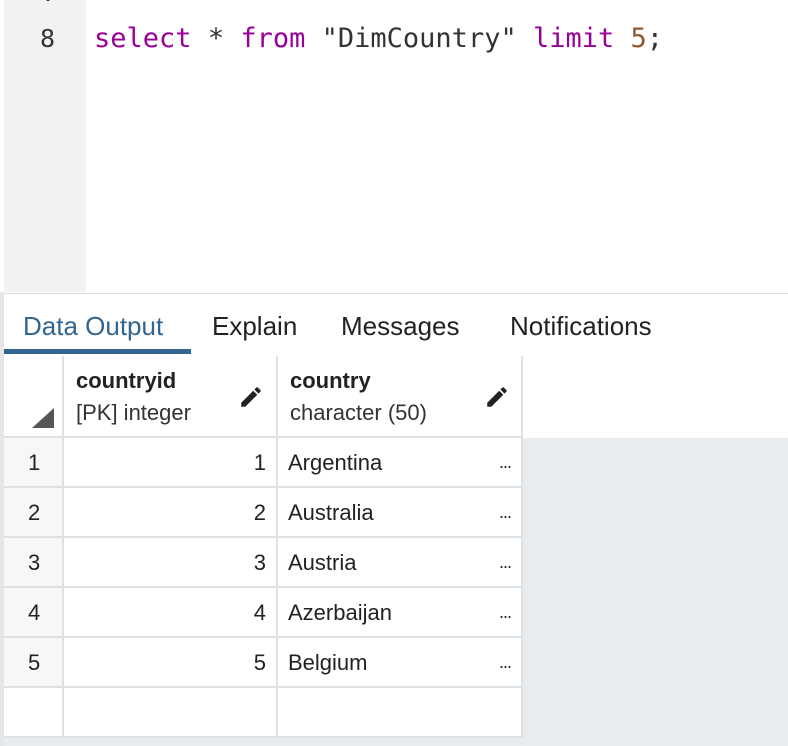 This screenshot has width=788, height=746. I want to click on row-number: 3, so click(34, 563).